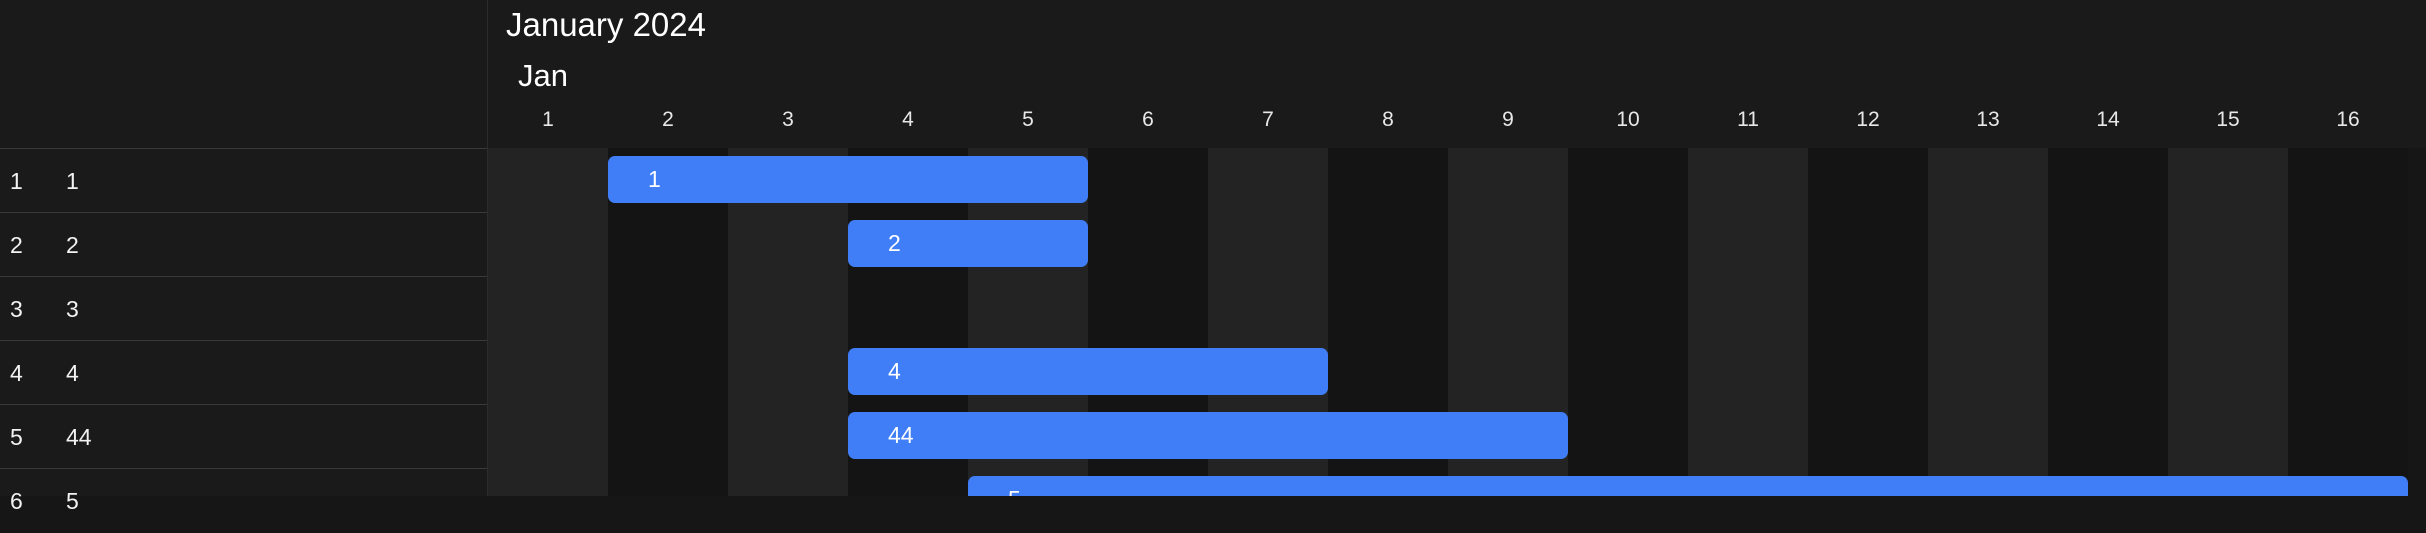 This screenshot has height=533, width=2426. What do you see at coordinates (79, 437) in the screenshot?
I see `task-name: 44` at bounding box center [79, 437].